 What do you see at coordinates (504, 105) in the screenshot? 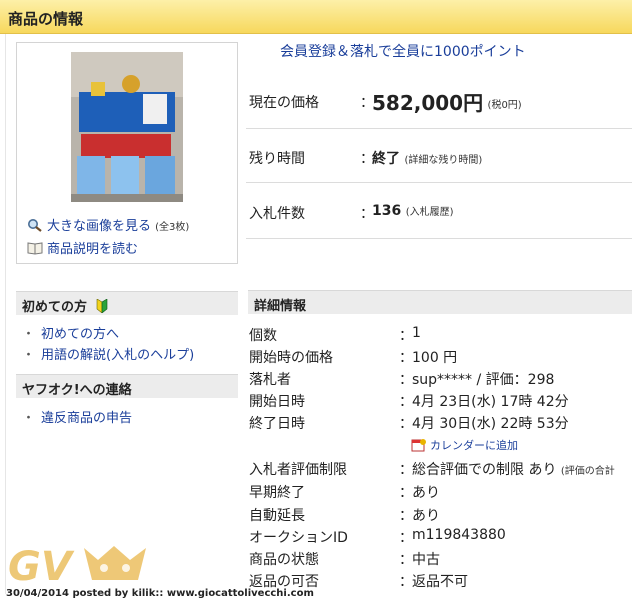
I see `tax-note: (税0円)` at bounding box center [504, 105].